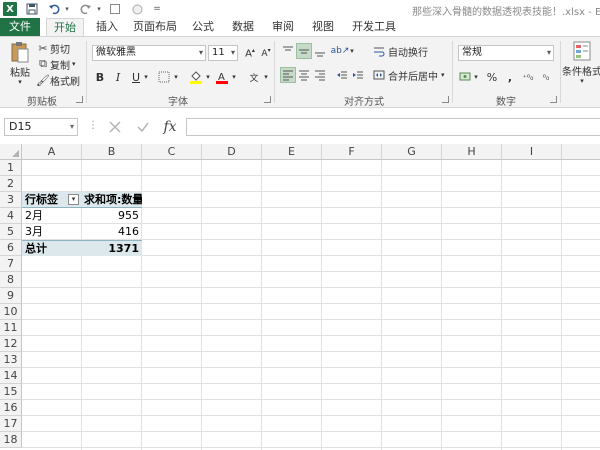 Image resolution: width=600 pixels, height=450 pixels. What do you see at coordinates (581, 64) in the screenshot?
I see `conditional-formatting-button: 条件格式 ▾` at bounding box center [581, 64].